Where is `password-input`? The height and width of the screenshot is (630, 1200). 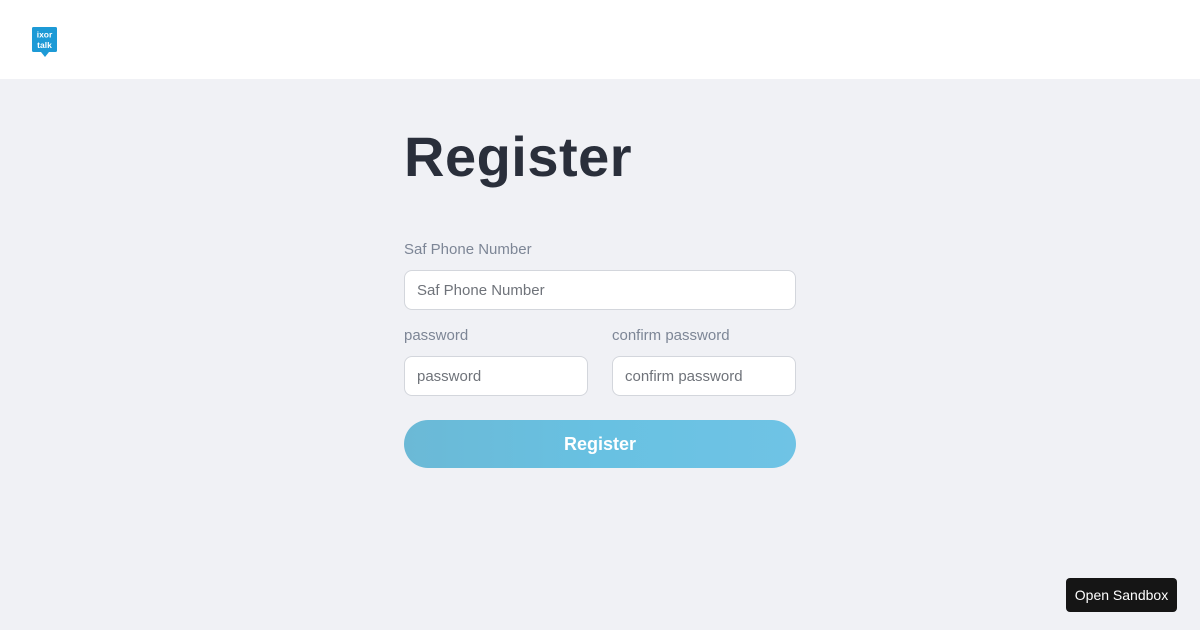
password-input is located at coordinates (496, 376).